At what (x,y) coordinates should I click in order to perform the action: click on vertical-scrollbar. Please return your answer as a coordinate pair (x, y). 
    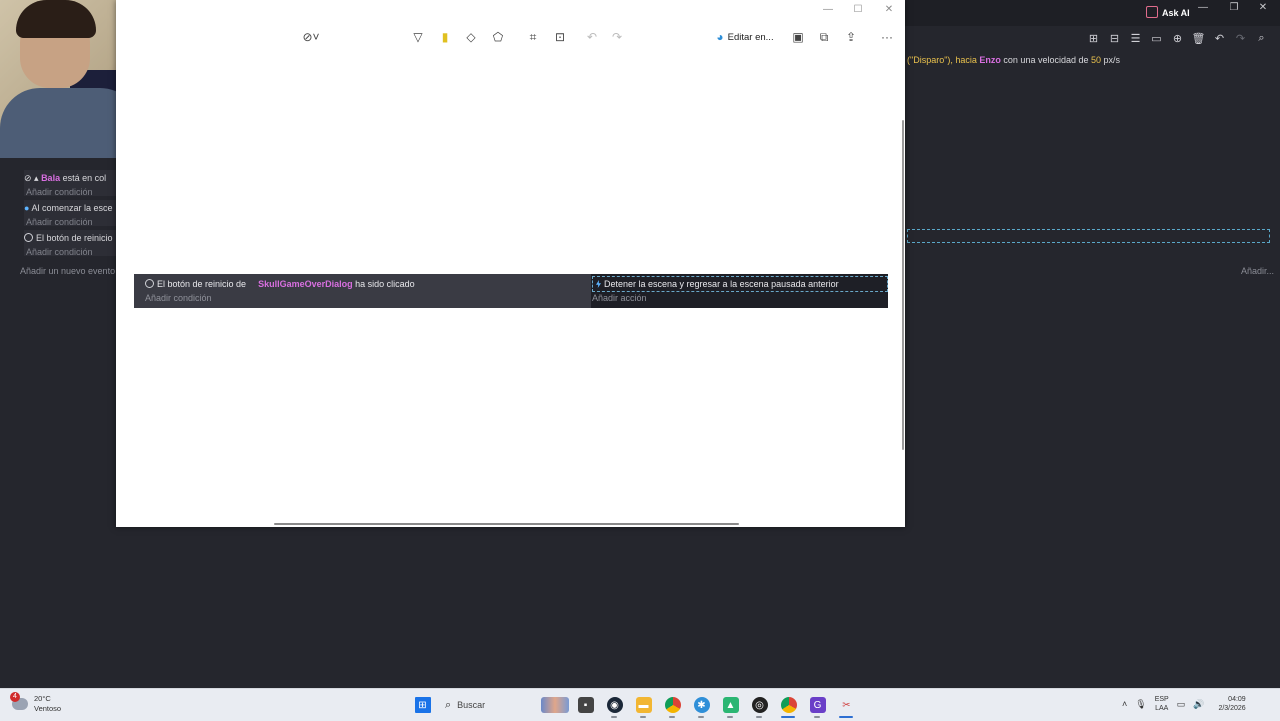
    Looking at the image, I should click on (903, 285).